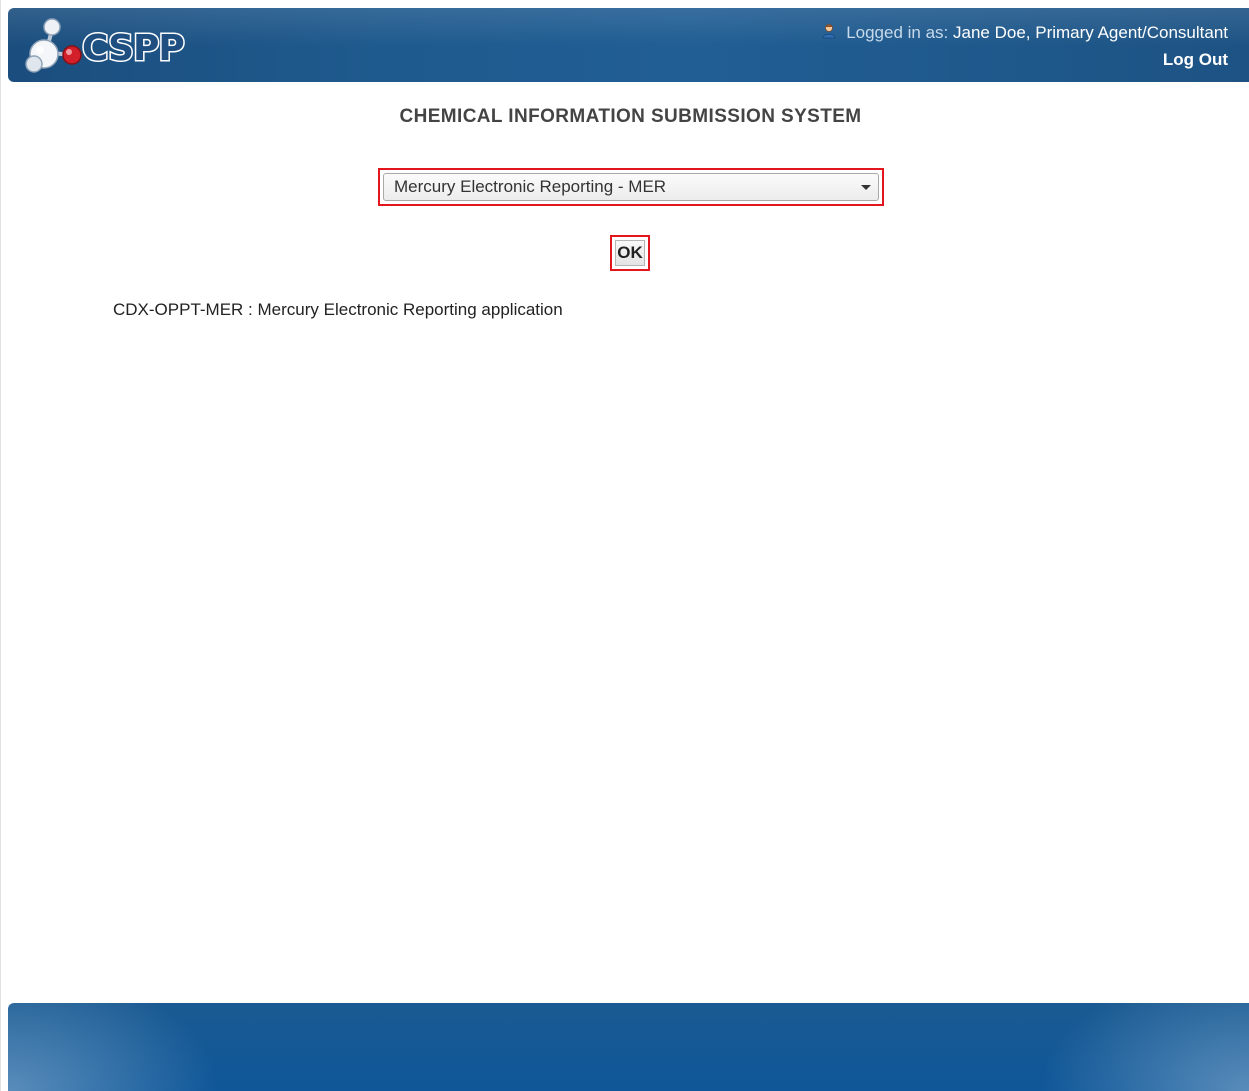  I want to click on application-select-value: Mercury Electronic Reporting - MER, so click(530, 186).